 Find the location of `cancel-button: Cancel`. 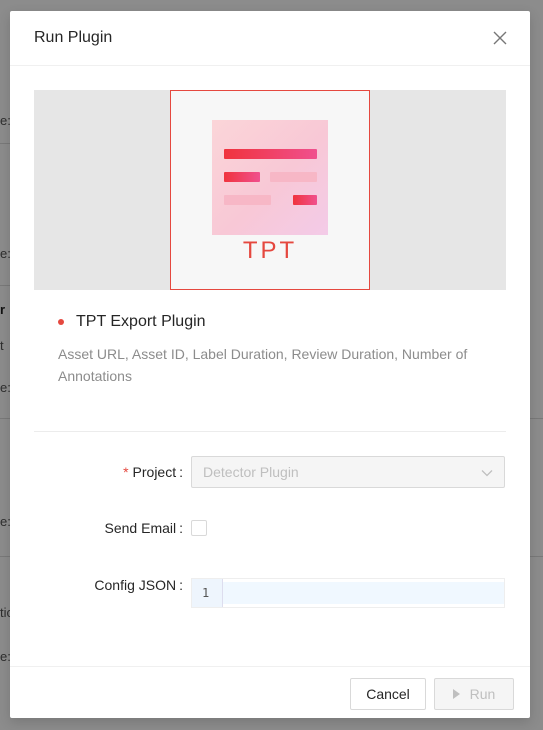

cancel-button: Cancel is located at coordinates (388, 694).